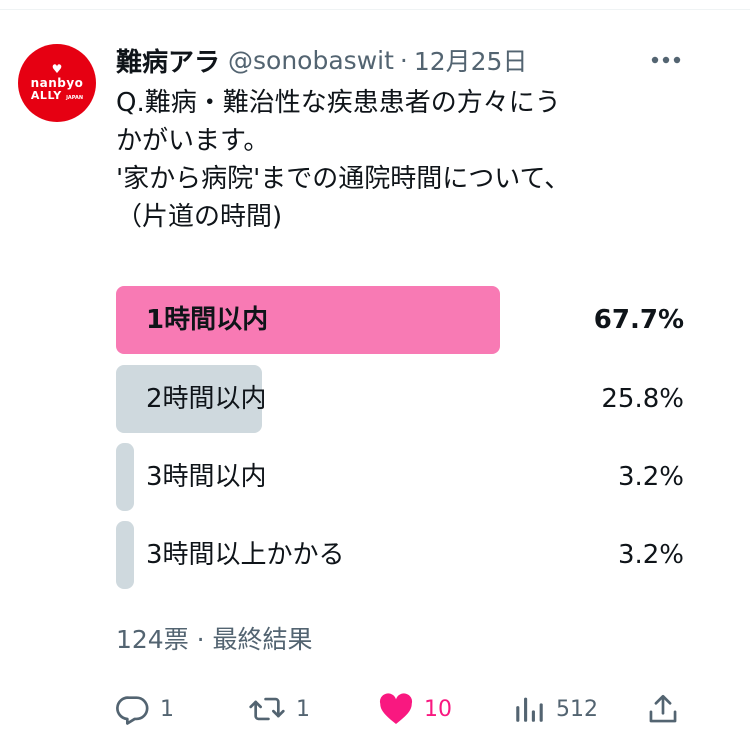 This screenshot has height=753, width=750. Describe the element at coordinates (642, 399) in the screenshot. I see `poll-option-percent: 25.8%` at that location.